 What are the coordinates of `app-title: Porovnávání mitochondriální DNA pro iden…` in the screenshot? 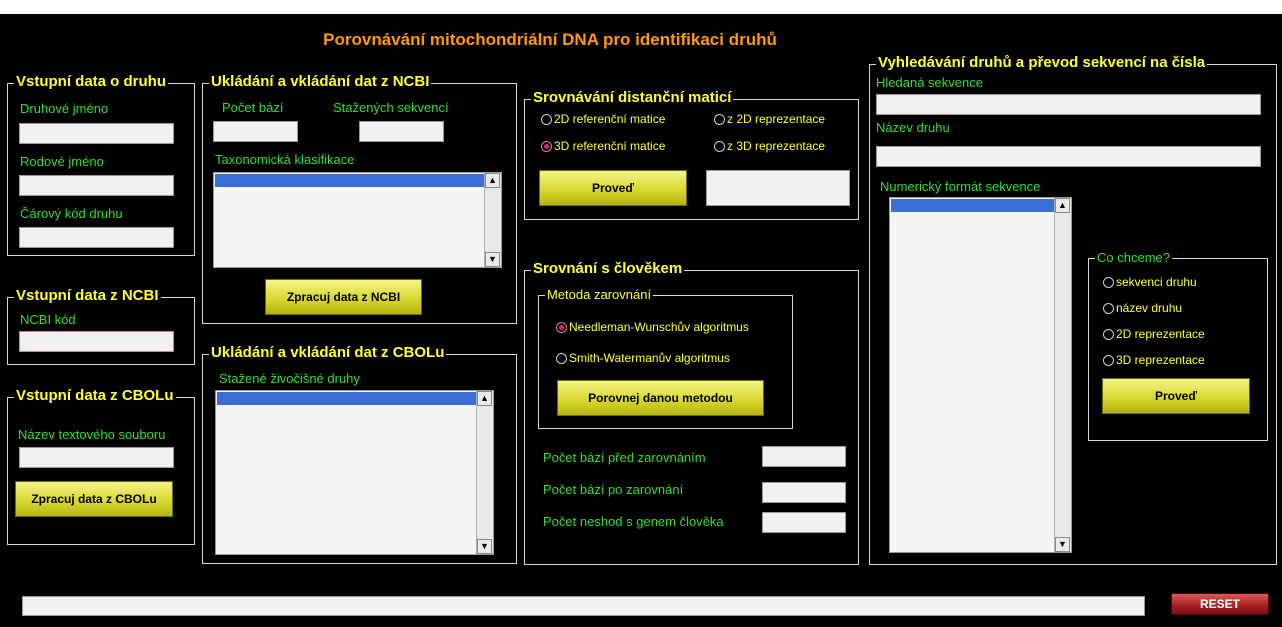 It's located at (550, 39).